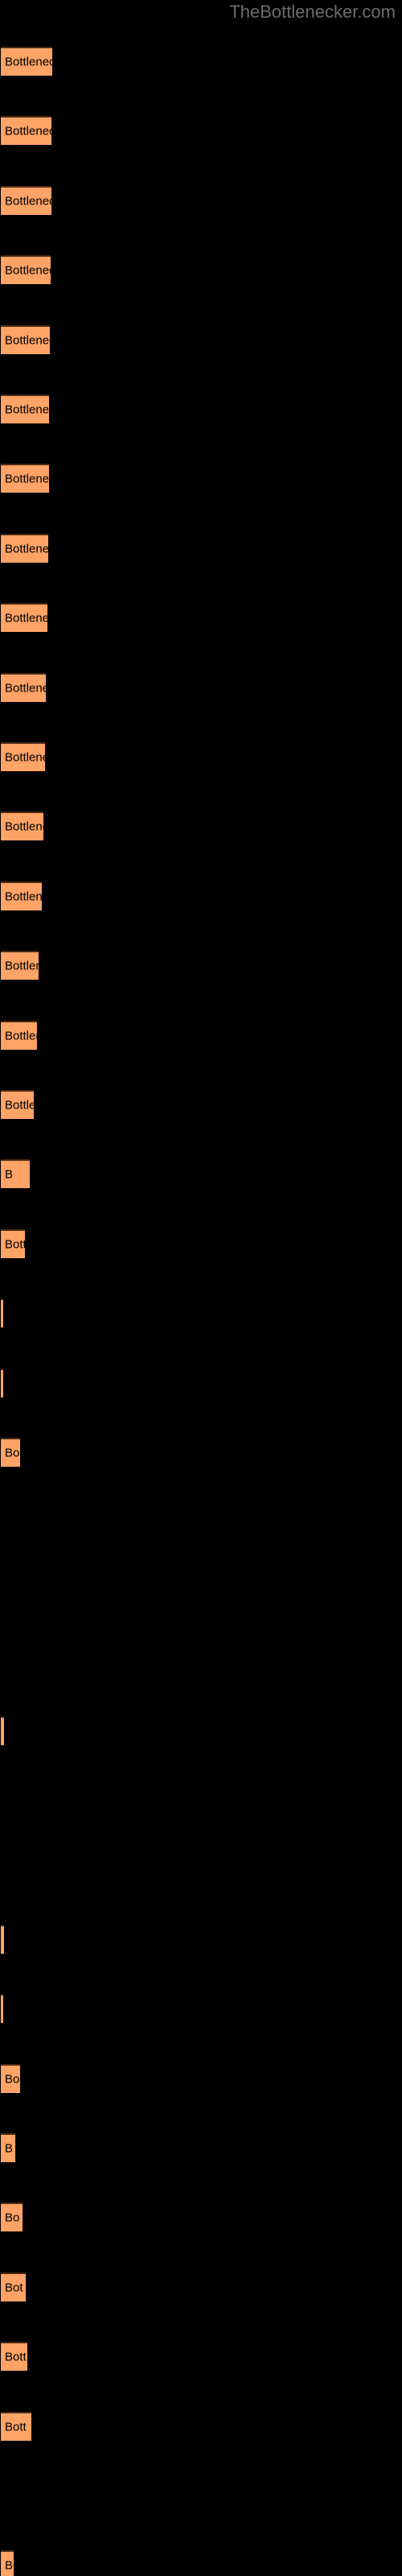 This screenshot has width=402, height=2576. Describe the element at coordinates (201, 2286) in the screenshot. I see `bar-row: Bot` at that location.